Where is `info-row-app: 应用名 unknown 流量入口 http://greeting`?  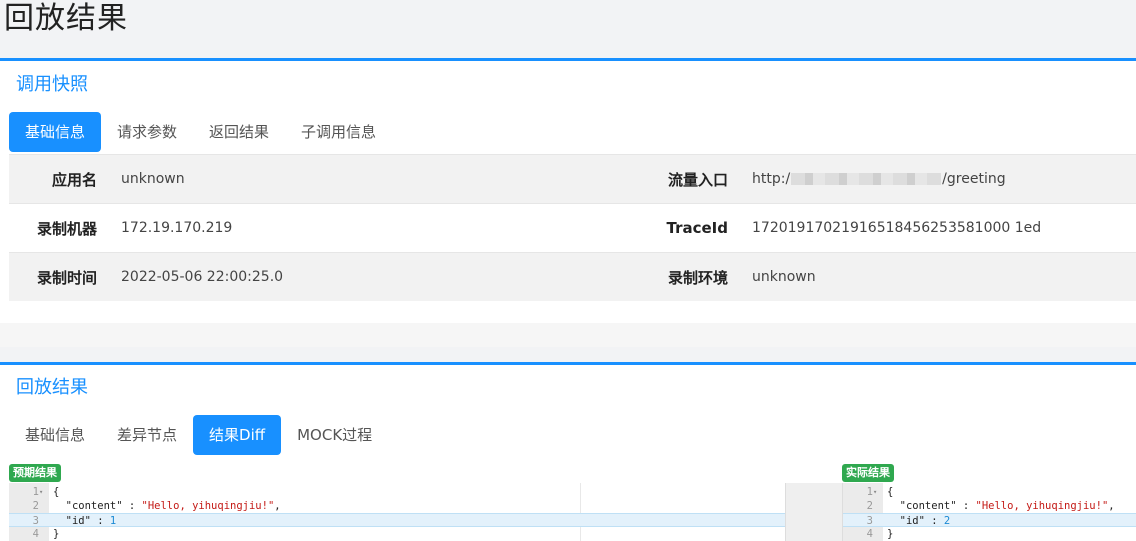
info-row-app: 应用名 unknown 流量入口 http://greeting is located at coordinates (572, 178).